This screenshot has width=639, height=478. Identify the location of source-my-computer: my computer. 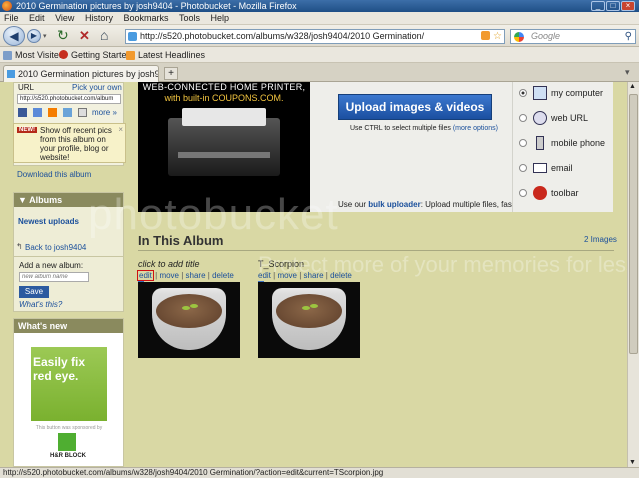
(569, 93).